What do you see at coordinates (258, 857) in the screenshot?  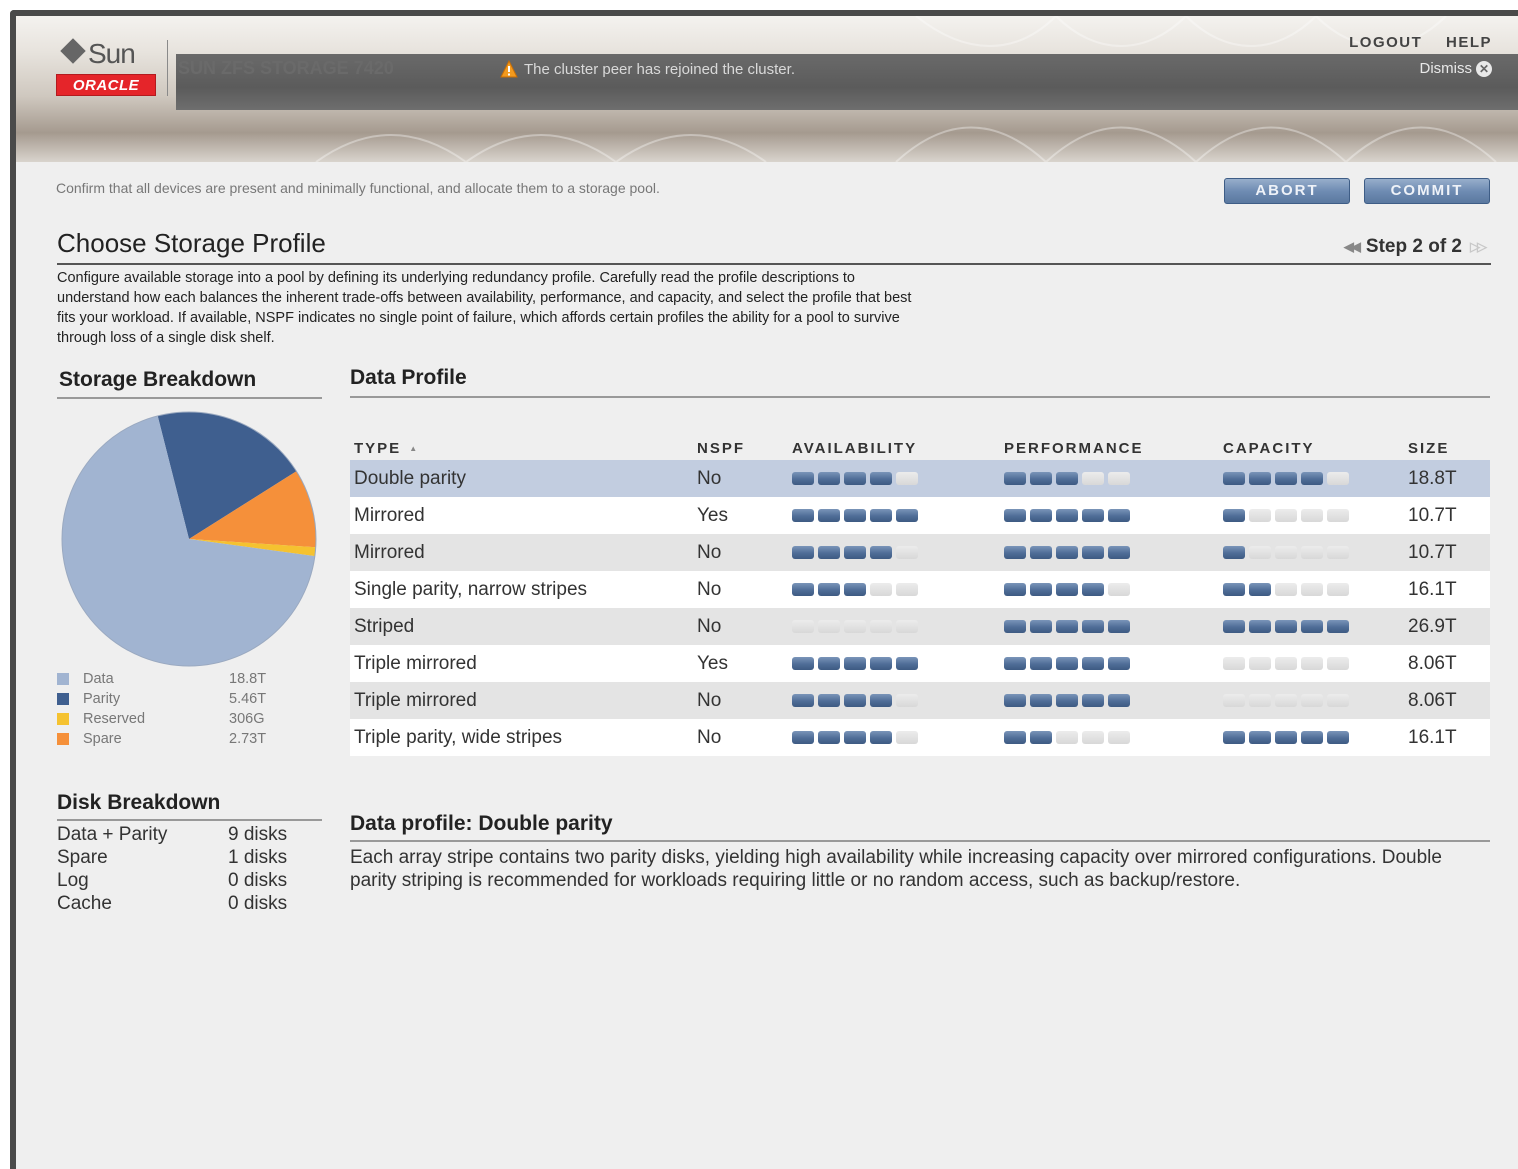 I see `disk-count: 1 disks` at bounding box center [258, 857].